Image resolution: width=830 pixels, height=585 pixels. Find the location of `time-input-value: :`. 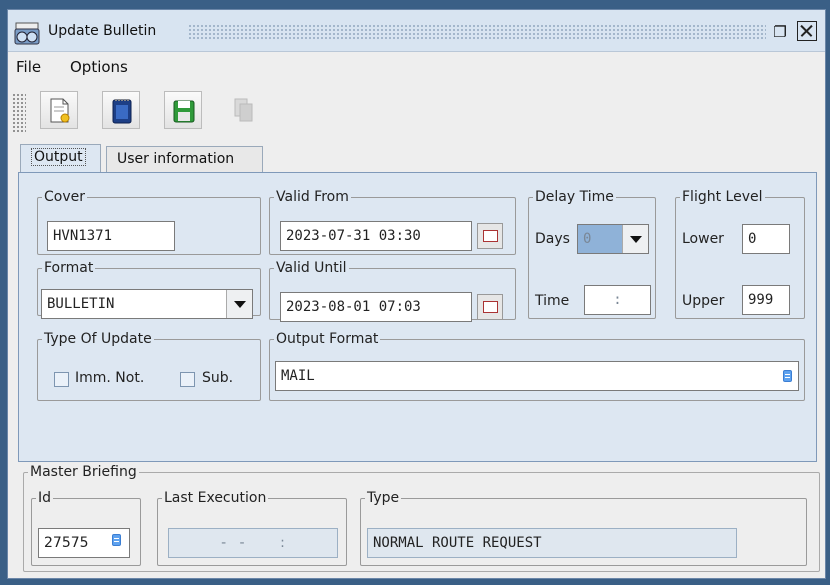

time-input-value: : is located at coordinates (617, 300).